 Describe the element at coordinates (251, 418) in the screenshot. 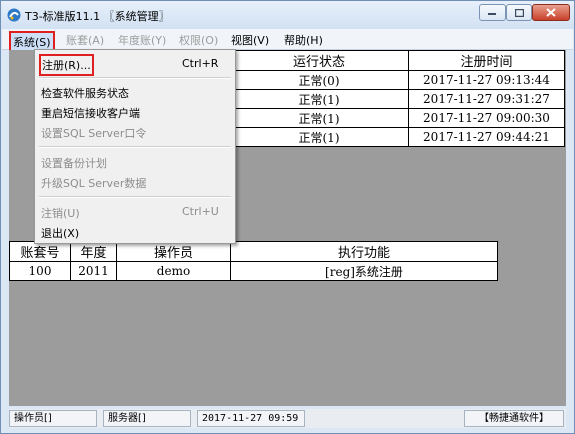

I see `status-datetime: 2017-11-27 09:59` at that location.